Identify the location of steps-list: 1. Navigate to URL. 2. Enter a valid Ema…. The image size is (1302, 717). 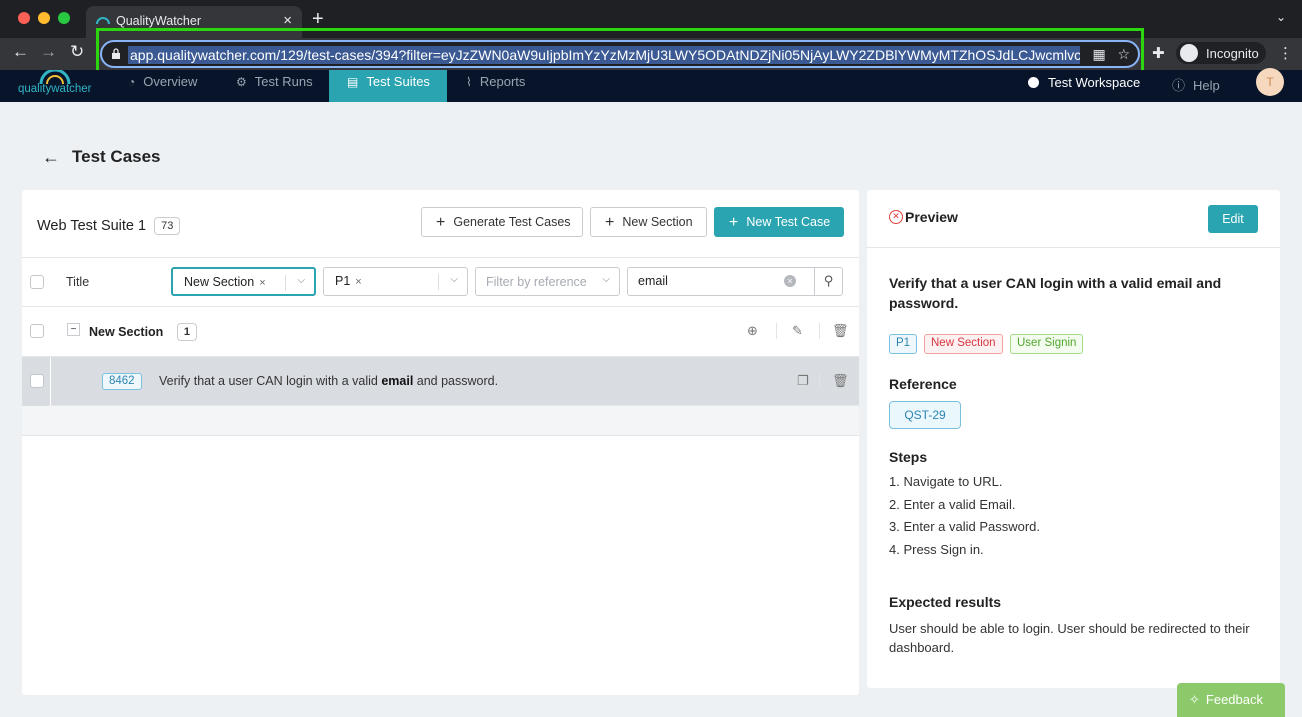
(964, 519).